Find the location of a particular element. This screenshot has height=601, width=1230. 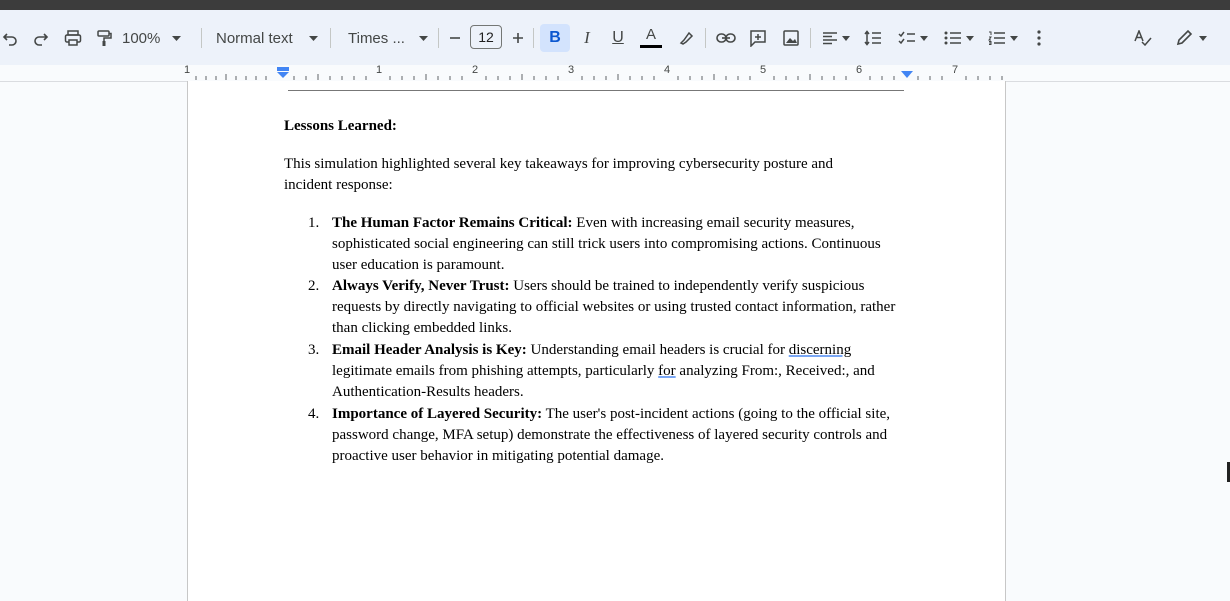

paragraph-style-value: Normal text is located at coordinates (254, 38).